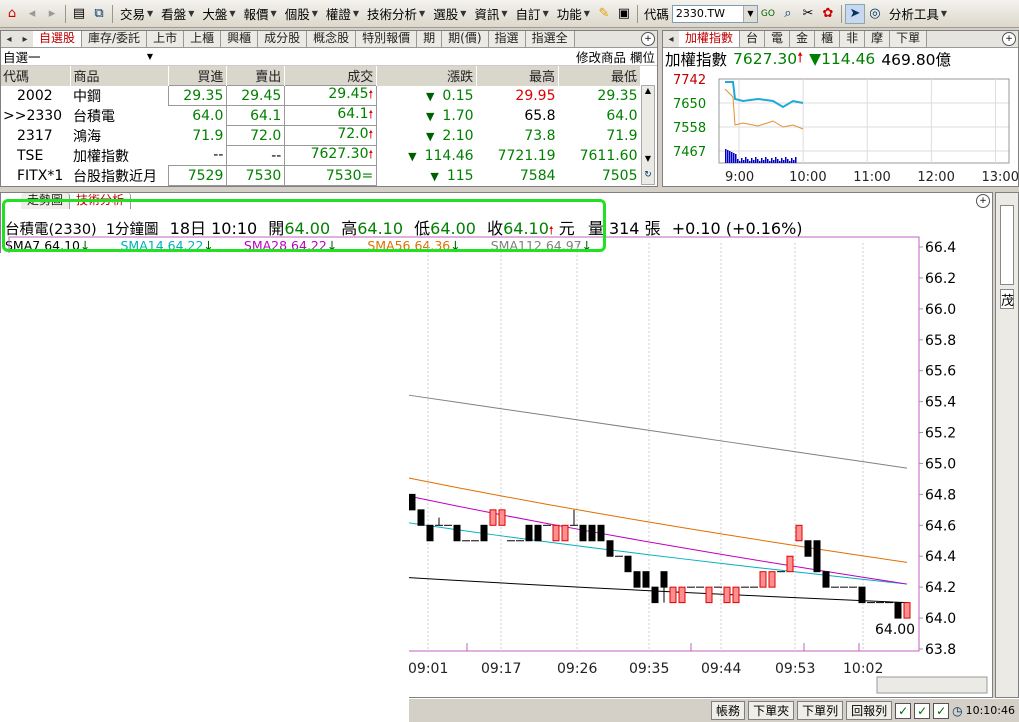  Describe the element at coordinates (198, 76) in the screenshot. I see `column-header: 買進` at that location.